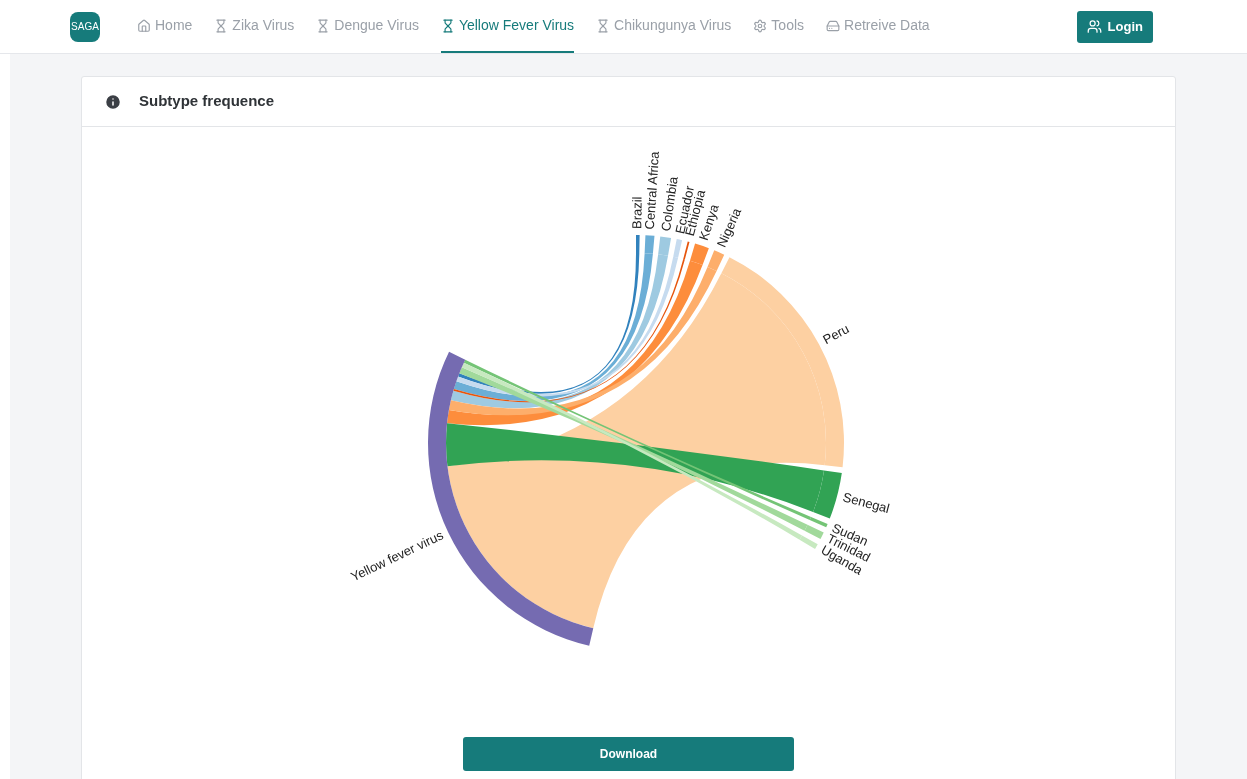 This screenshot has width=1247, height=779. I want to click on users-icon, so click(1094, 26).